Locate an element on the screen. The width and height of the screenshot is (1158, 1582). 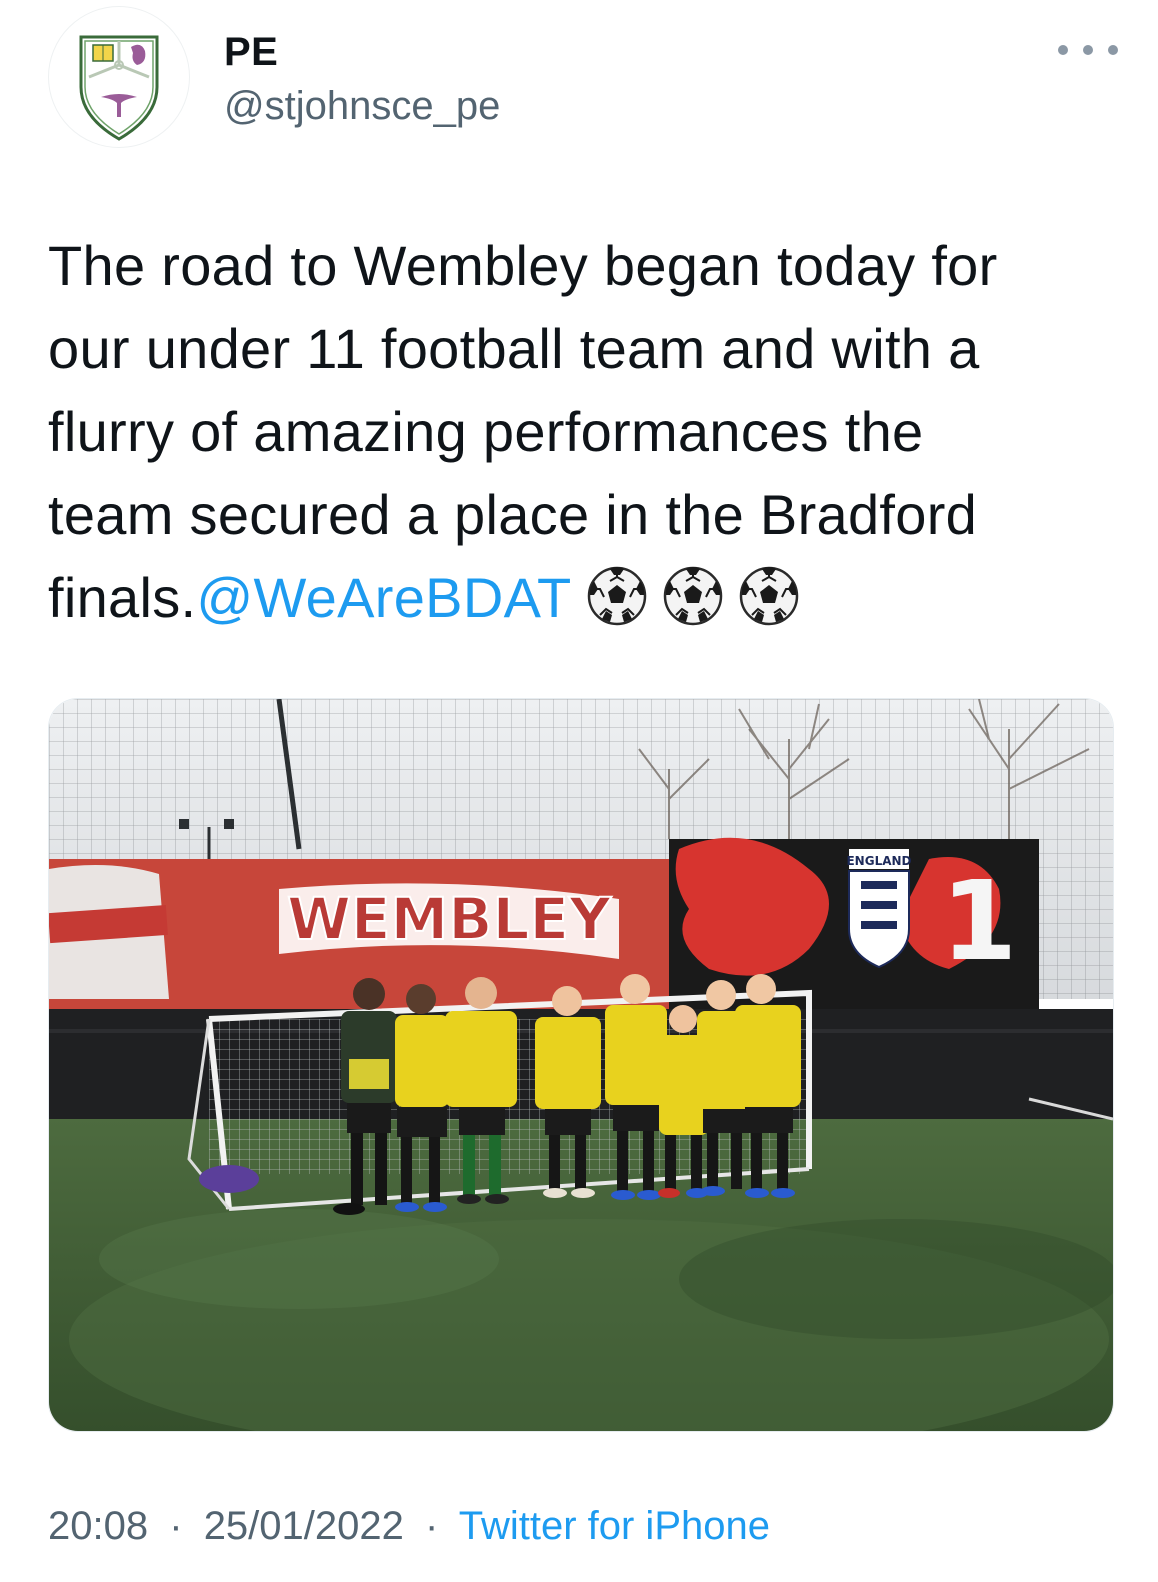
author-handle: @stjohnsce_pe is located at coordinates (362, 106).